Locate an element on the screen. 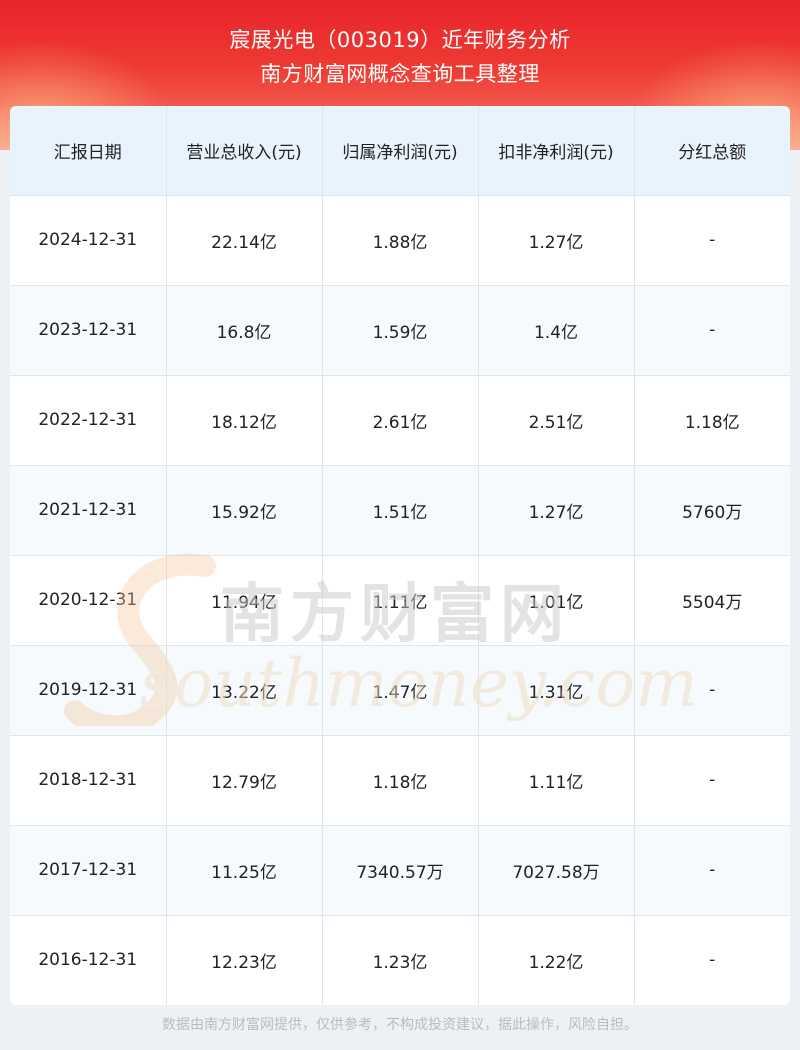 This screenshot has height=1050, width=800. cell-date: 2020-12-31 is located at coordinates (88, 600).